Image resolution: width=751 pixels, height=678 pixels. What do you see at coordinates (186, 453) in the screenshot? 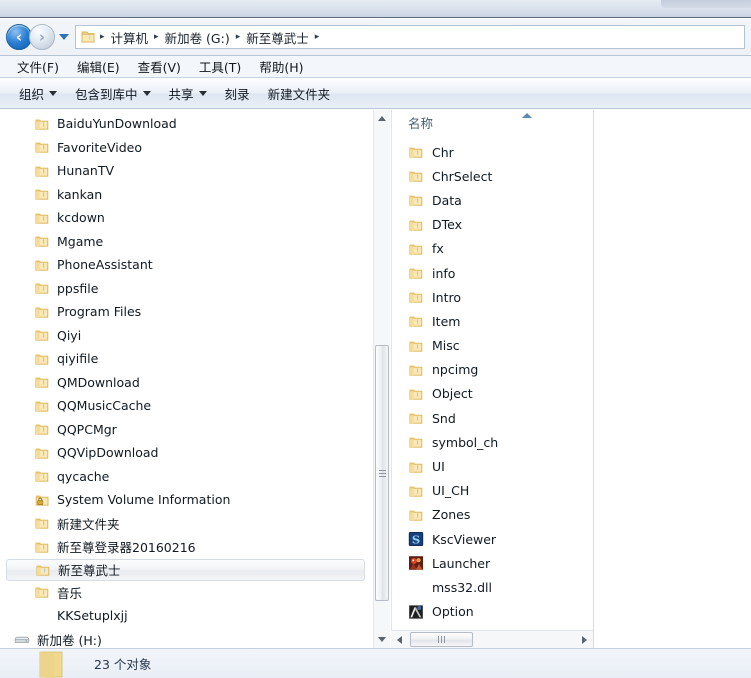
I see `nav-item: QQVipDownload` at bounding box center [186, 453].